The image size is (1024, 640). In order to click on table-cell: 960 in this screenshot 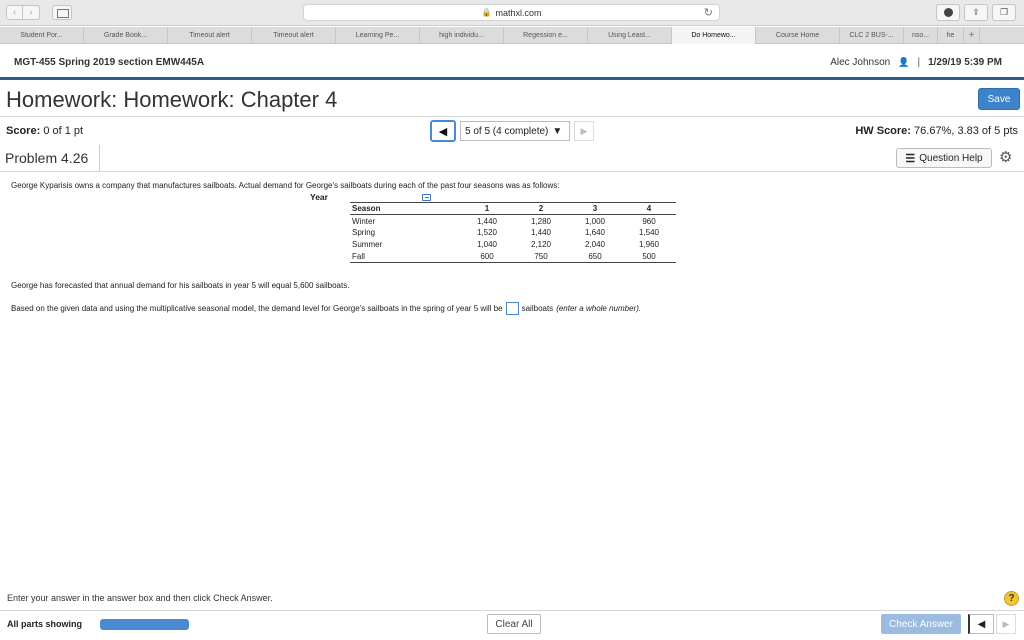, I will do `click(649, 222)`.